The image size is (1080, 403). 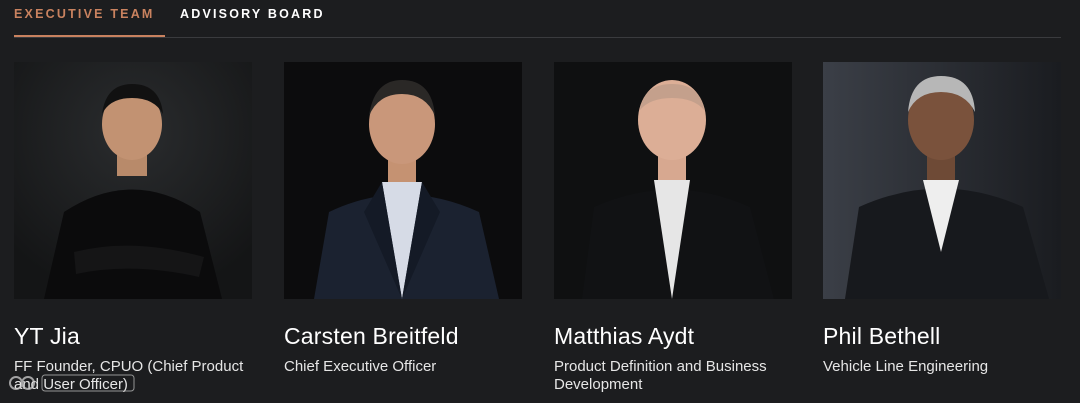 What do you see at coordinates (906, 366) in the screenshot?
I see `person-title: Vehicle Line Engineering` at bounding box center [906, 366].